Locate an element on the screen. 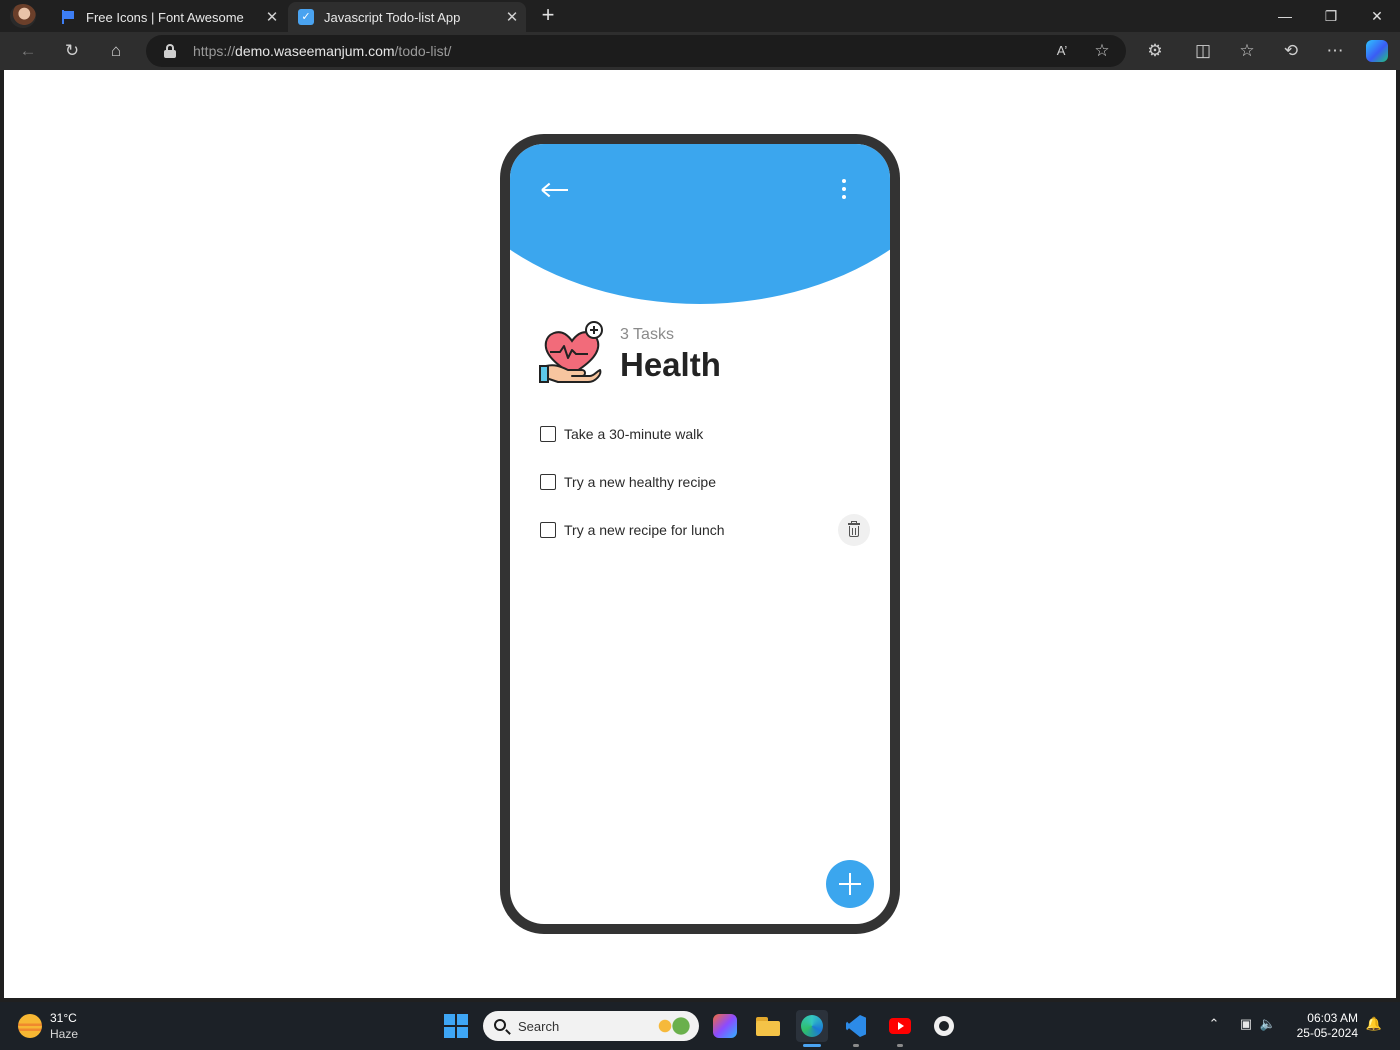 Image resolution: width=1400 pixels, height=1050 pixels. file-explorer-icon is located at coordinates (768, 1026).